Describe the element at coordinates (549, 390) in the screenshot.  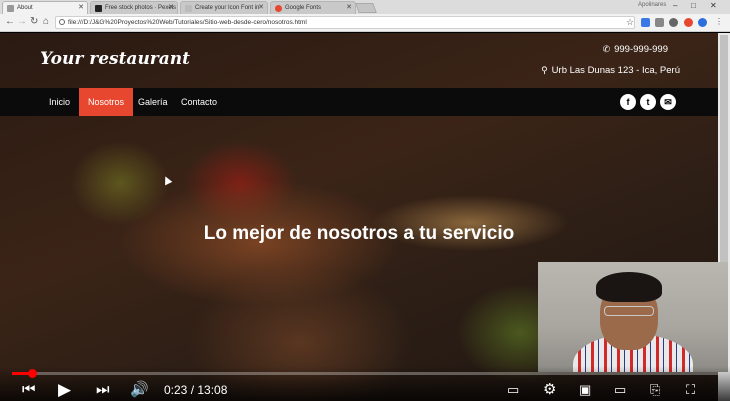
I see `settings-gear-icon: ⚙` at that location.